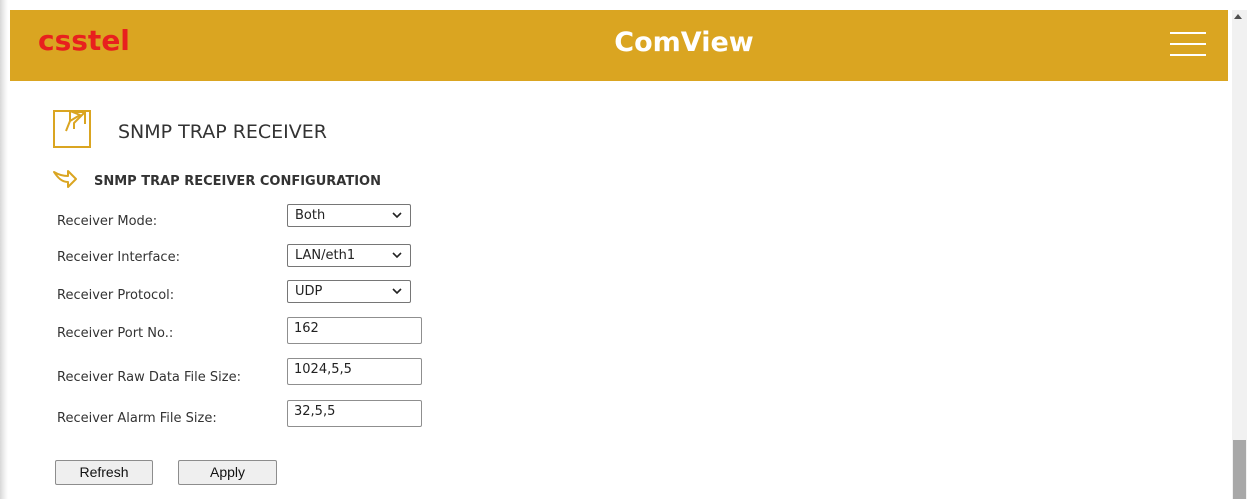 This screenshot has width=1247, height=499. What do you see at coordinates (1239, 254) in the screenshot?
I see `vertical-scrollbar` at bounding box center [1239, 254].